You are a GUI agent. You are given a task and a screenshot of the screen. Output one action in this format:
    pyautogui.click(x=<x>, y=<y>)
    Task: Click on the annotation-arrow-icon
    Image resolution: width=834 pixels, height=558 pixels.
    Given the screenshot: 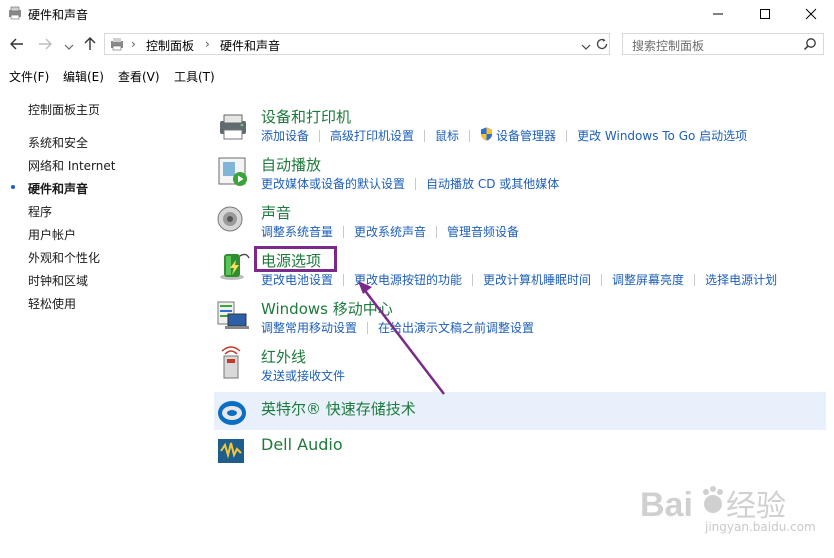 What is the action you would take?
    pyautogui.click(x=401, y=338)
    